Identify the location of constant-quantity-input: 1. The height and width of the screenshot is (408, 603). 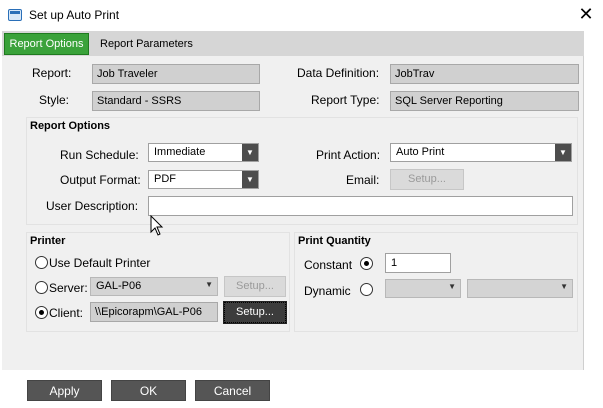
(418, 263).